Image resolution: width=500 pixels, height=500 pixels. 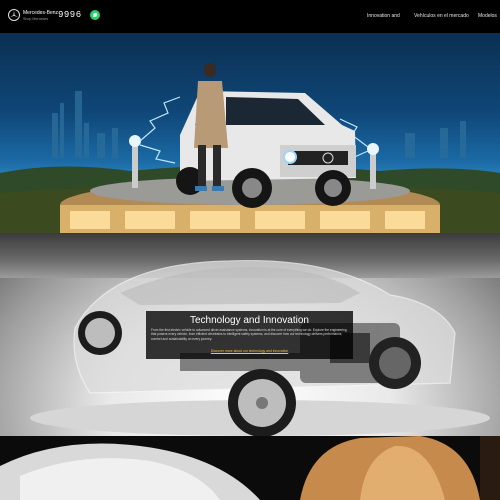 I want to click on interior-image, so click(x=250, y=468).